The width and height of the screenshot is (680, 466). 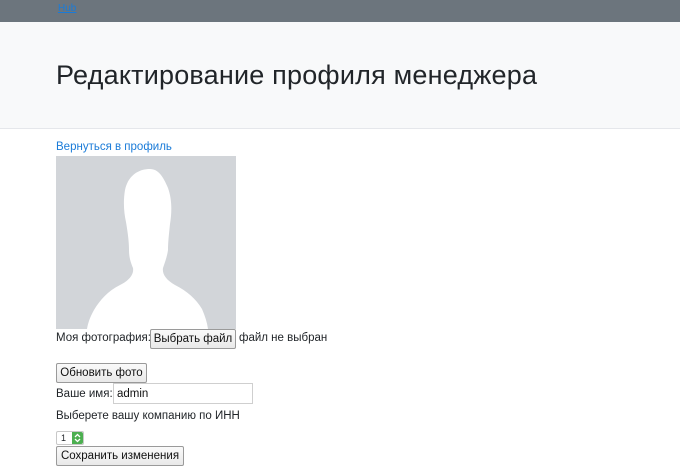 What do you see at coordinates (114, 147) in the screenshot?
I see `back-to-profile-link: Вернуться в профиль` at bounding box center [114, 147].